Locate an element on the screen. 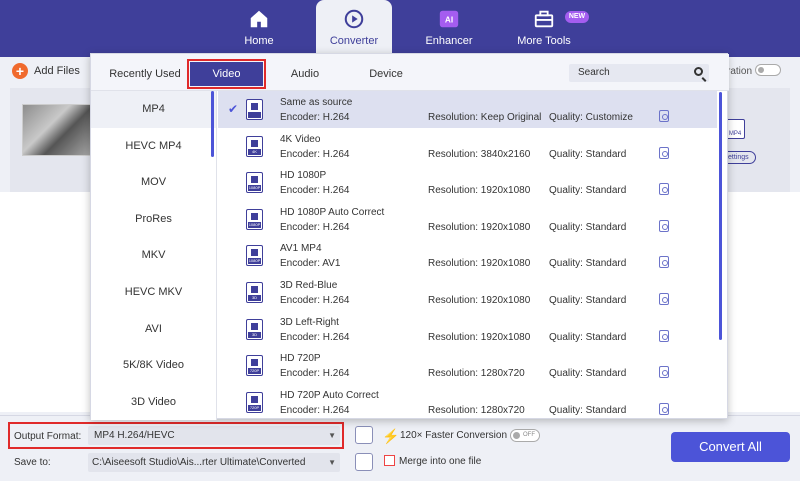  nav-home: Home is located at coordinates (259, 28).